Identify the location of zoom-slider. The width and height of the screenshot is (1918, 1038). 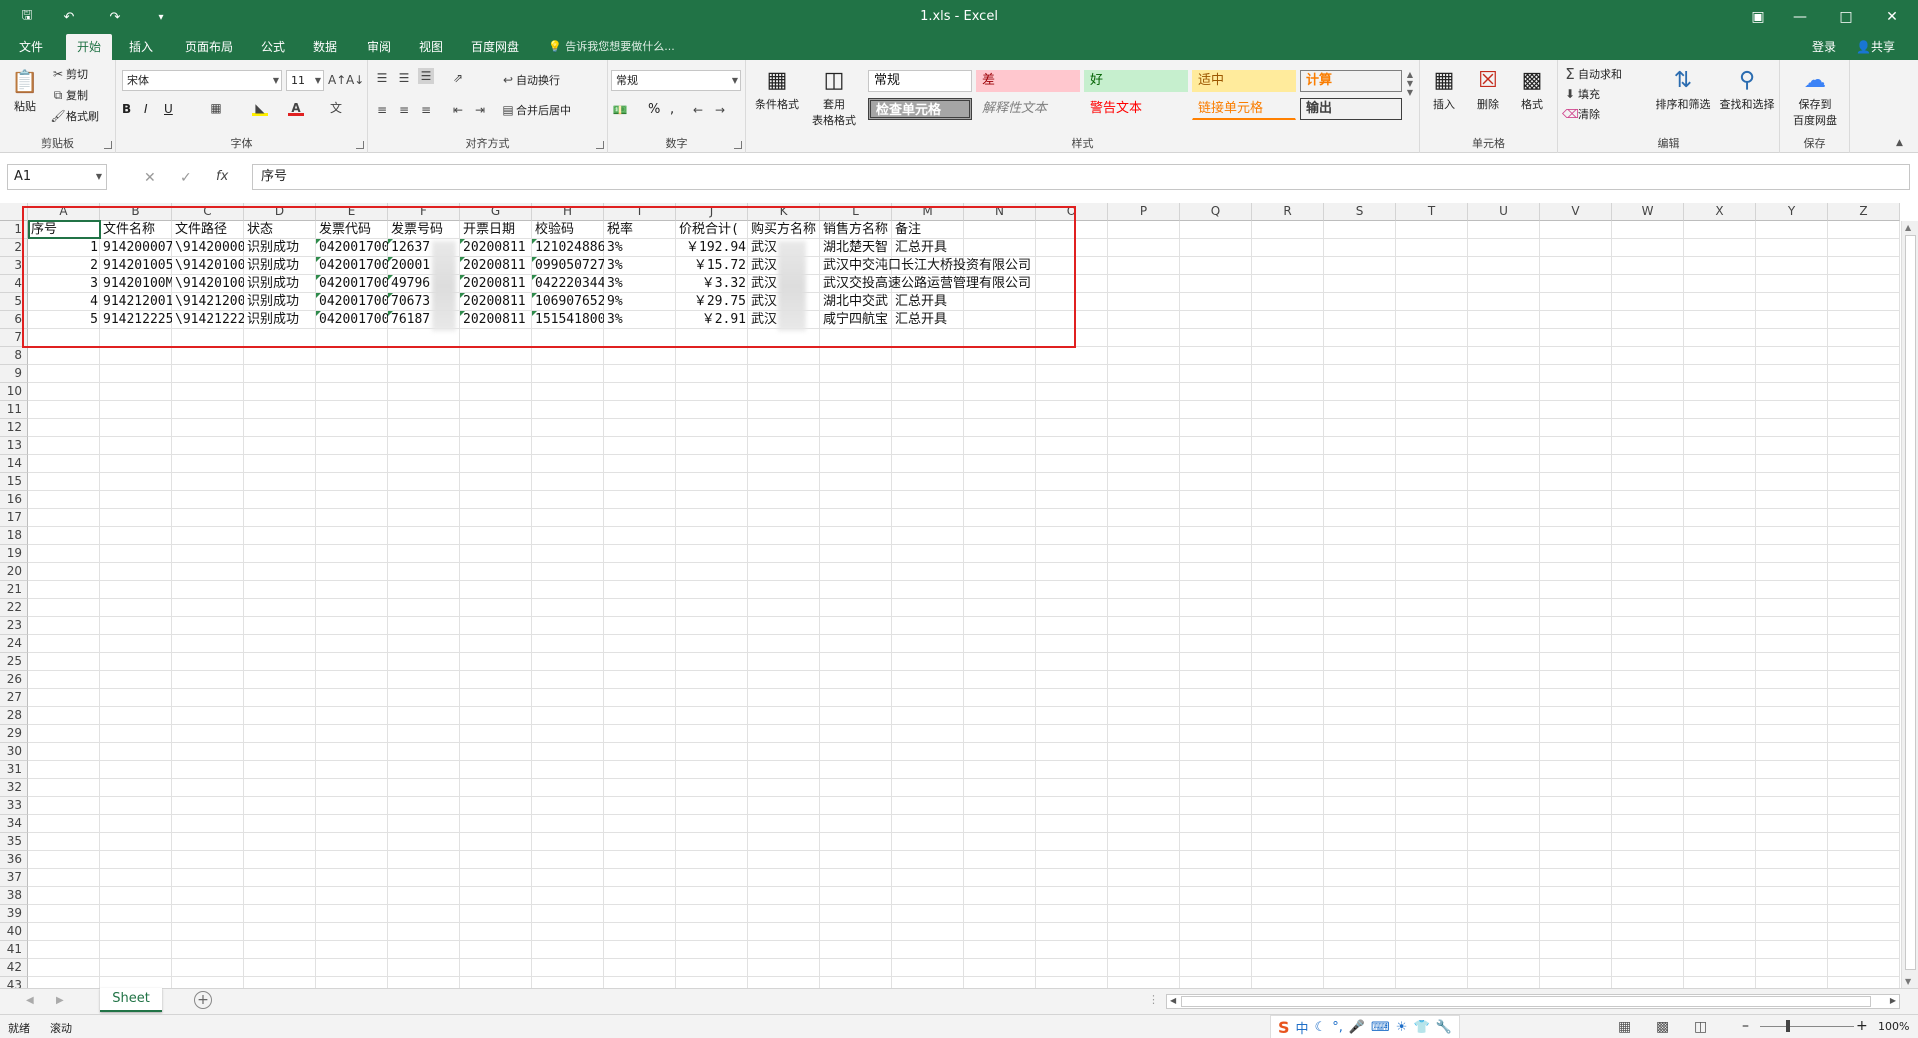
(1807, 1026).